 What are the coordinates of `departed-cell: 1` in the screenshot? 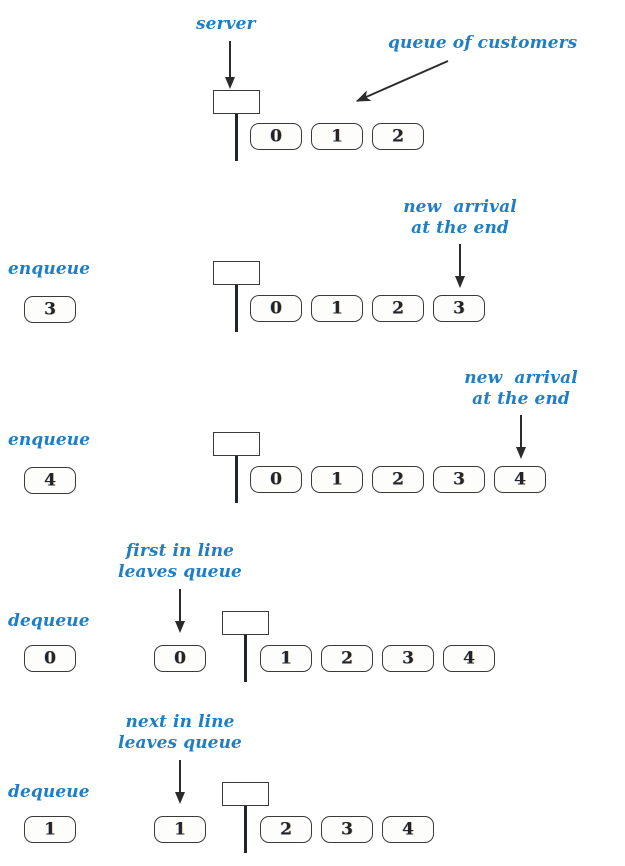 It's located at (180, 829).